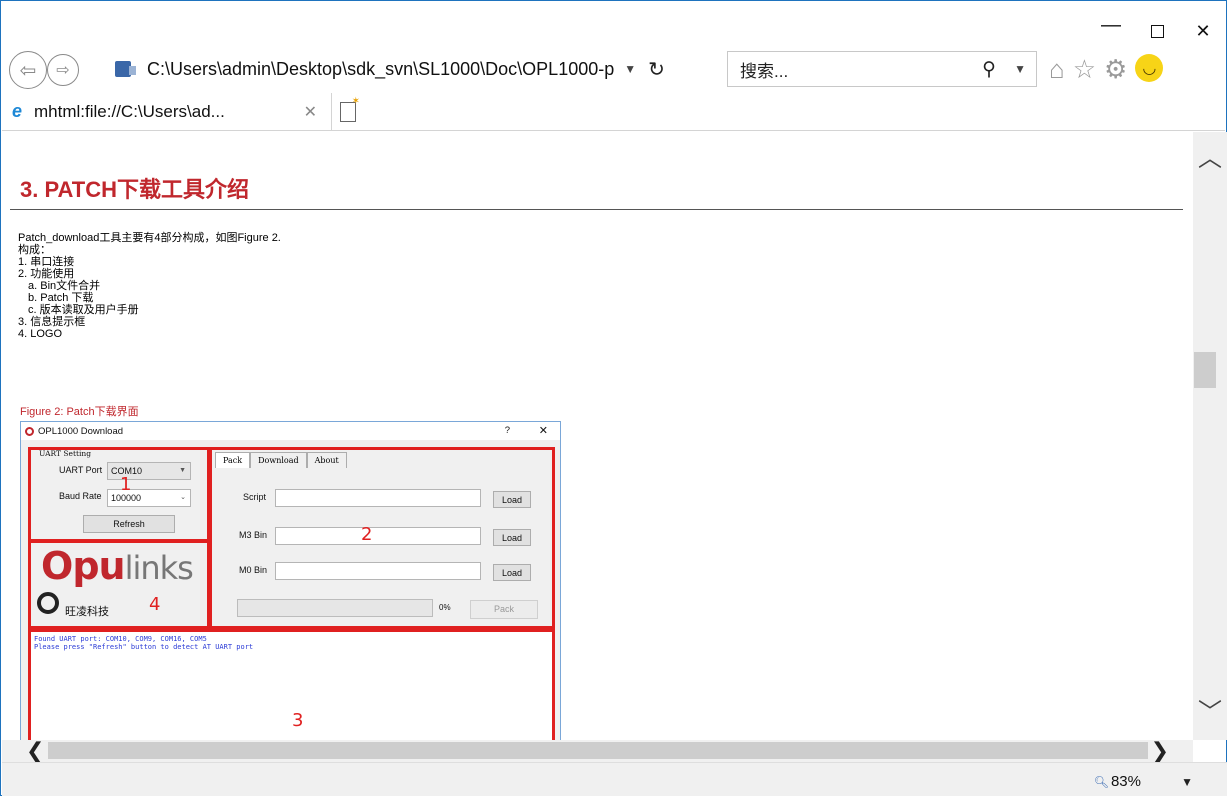 Image resolution: width=1227 pixels, height=796 pixels. I want to click on app-close-icon: ✕, so click(543, 431).